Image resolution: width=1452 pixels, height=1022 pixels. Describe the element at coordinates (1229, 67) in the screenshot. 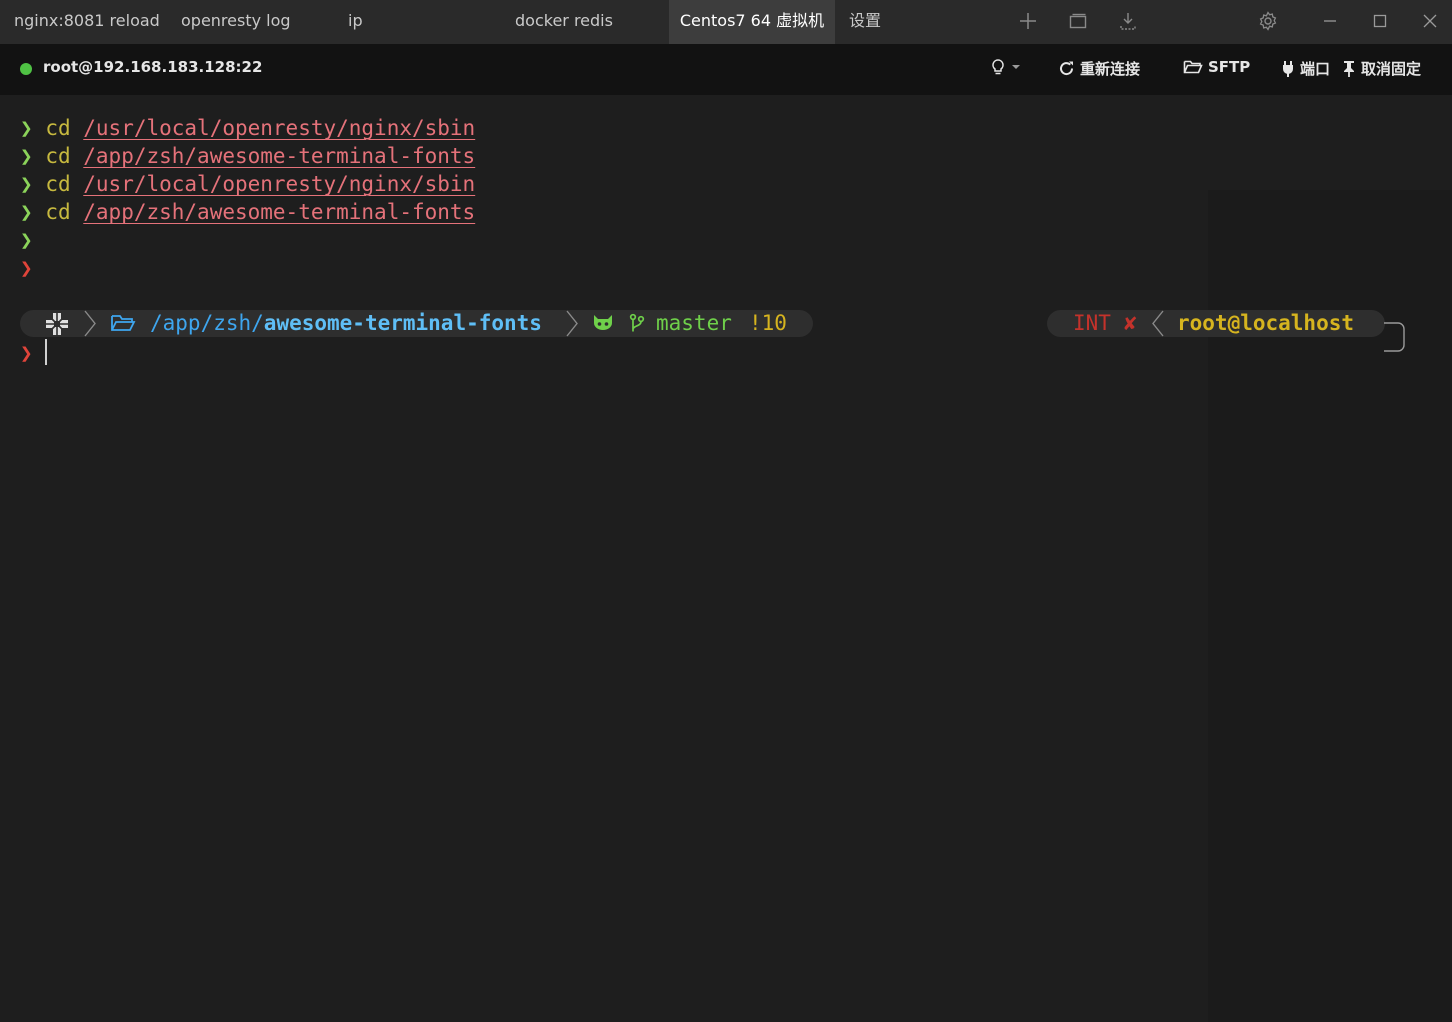

I see `sftp-label: SFTP` at that location.